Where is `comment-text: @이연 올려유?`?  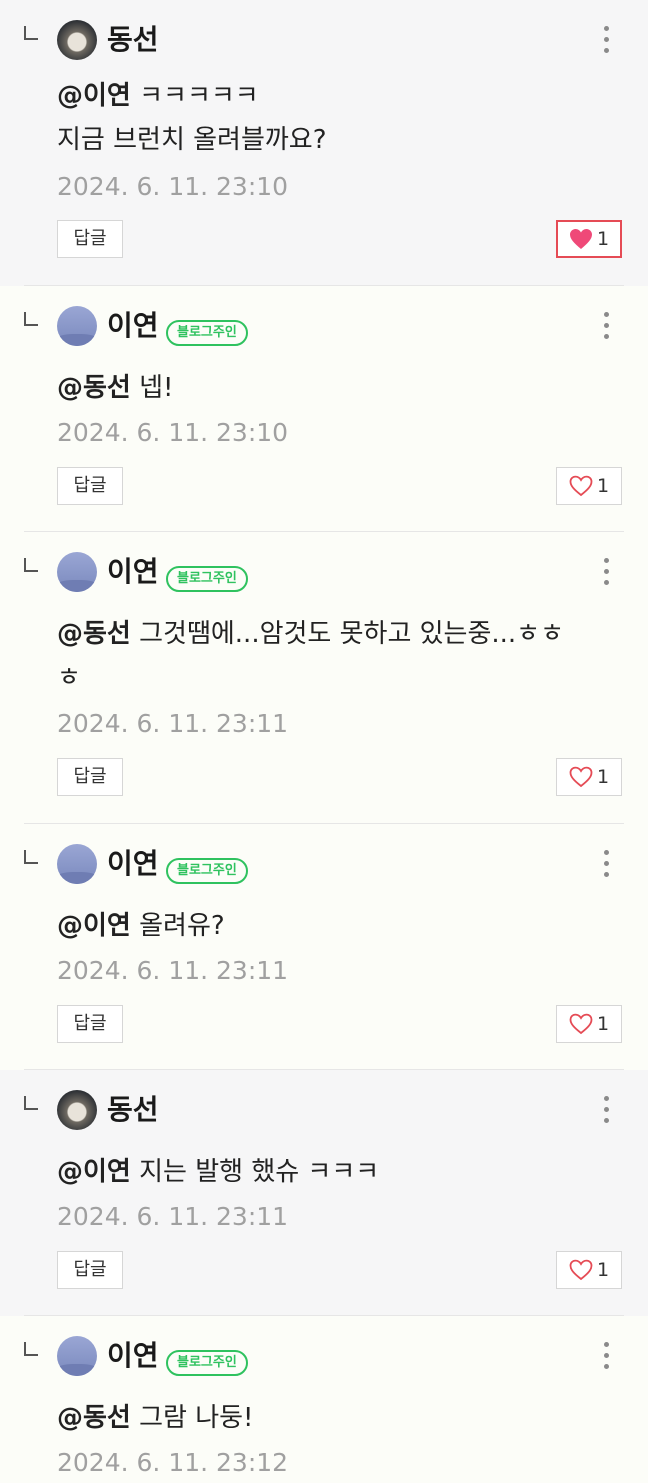
comment-text: @이연 올려유? is located at coordinates (141, 926).